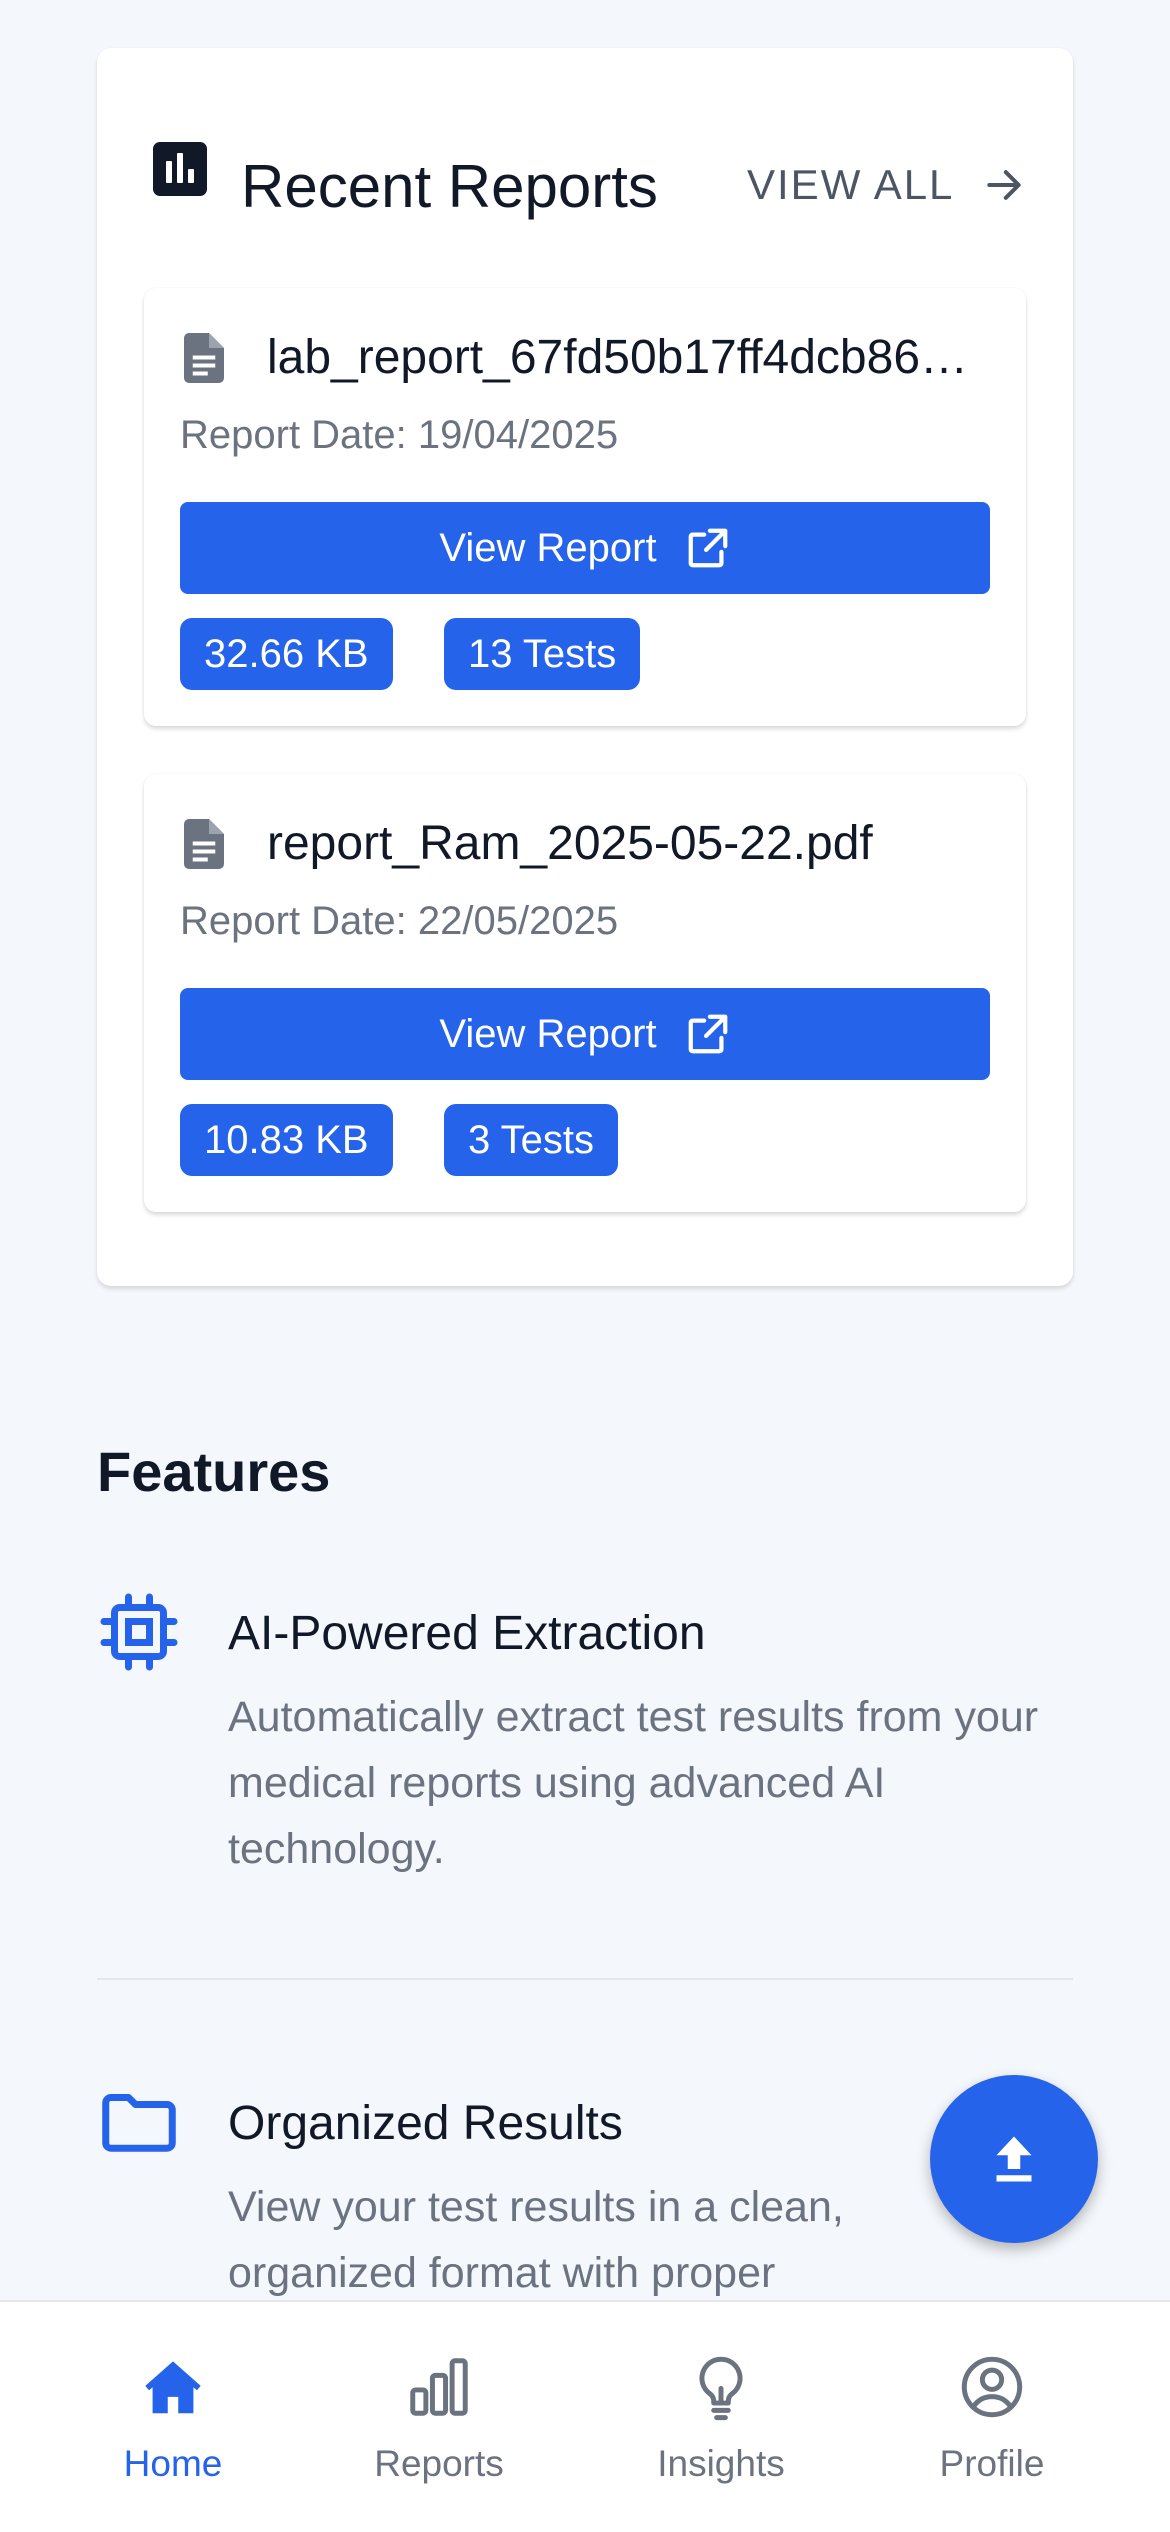 The height and width of the screenshot is (2532, 1170). I want to click on nav-item-reports: Reports, so click(439, 2402).